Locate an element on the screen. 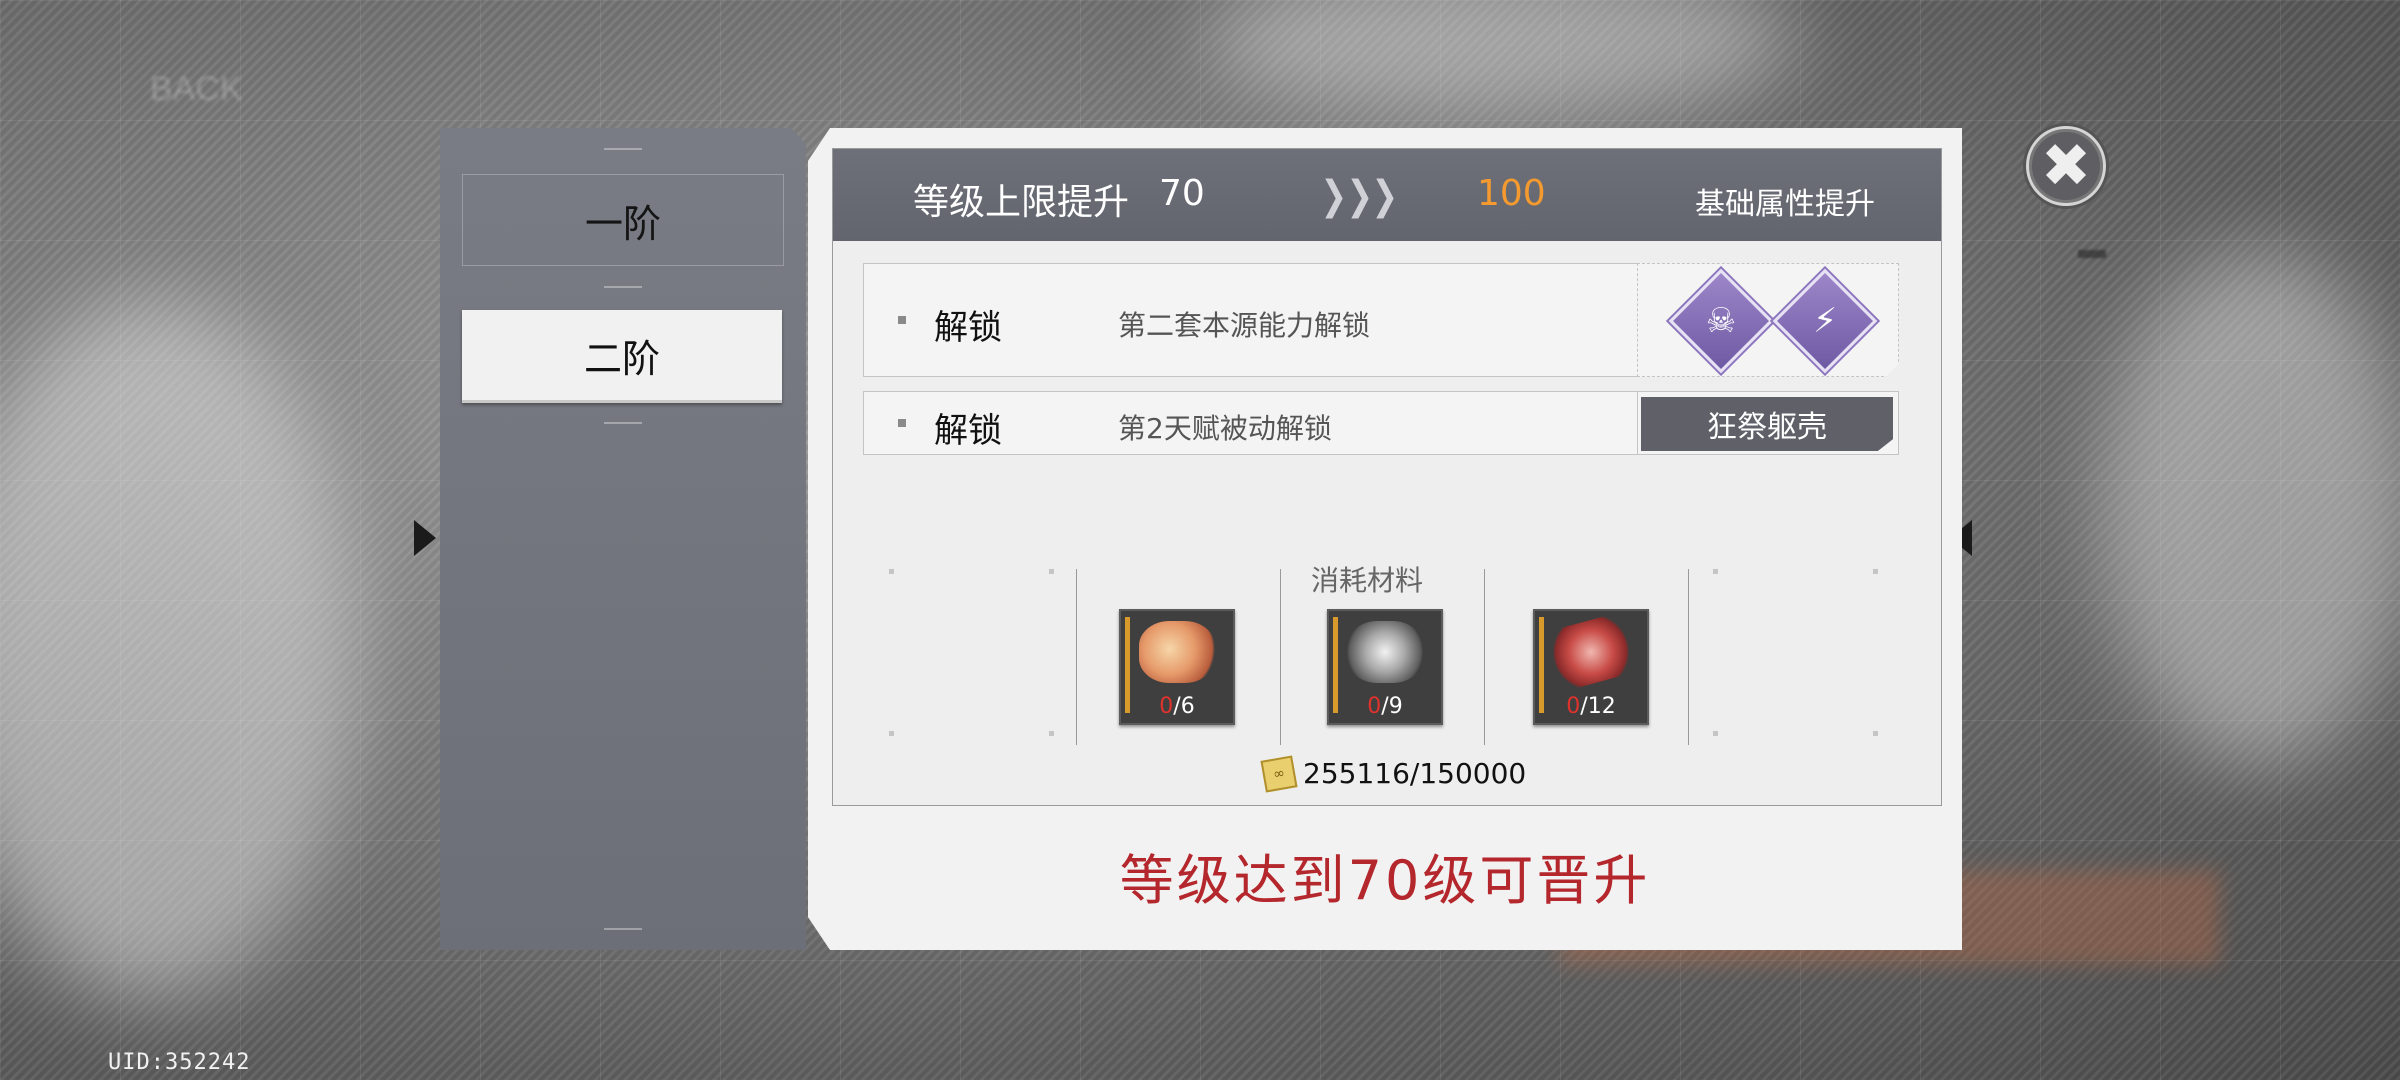 Image resolution: width=2400 pixels, height=1080 pixels. ability-icons-box: ☠ ⚡ is located at coordinates (1768, 320).